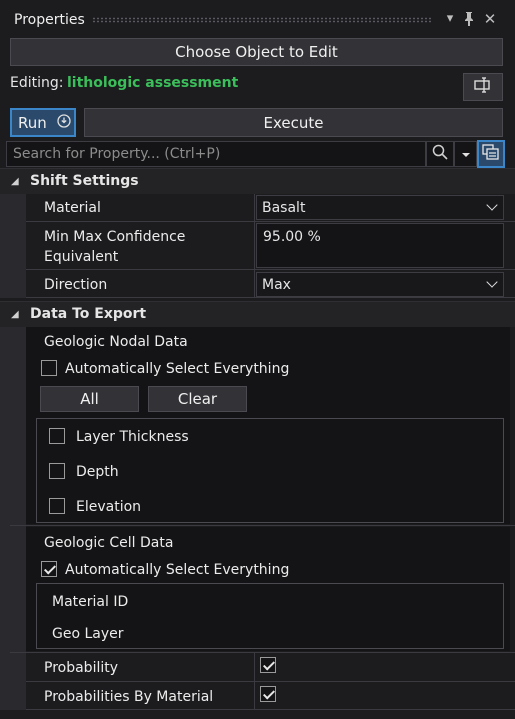 Image resolution: width=515 pixels, height=719 pixels. Describe the element at coordinates (268, 665) in the screenshot. I see `probability-checkbox` at that location.